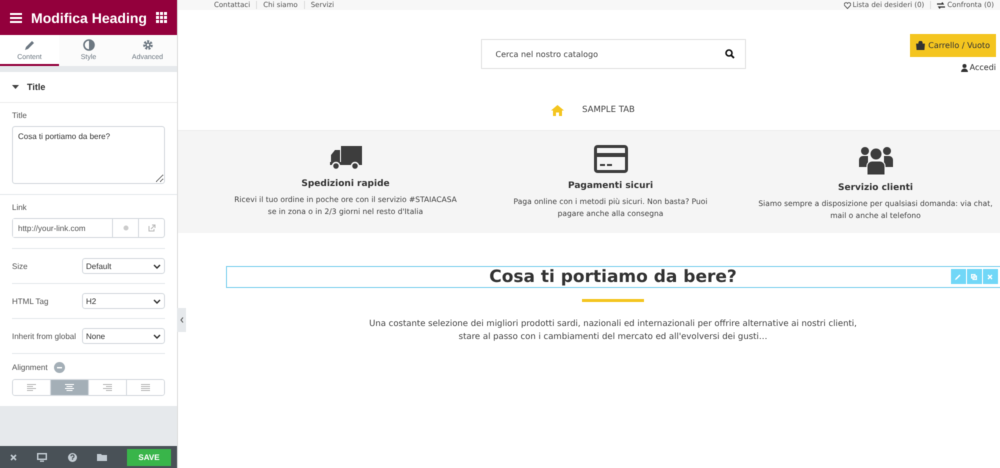  I want to click on login-link: Accedi, so click(978, 67).